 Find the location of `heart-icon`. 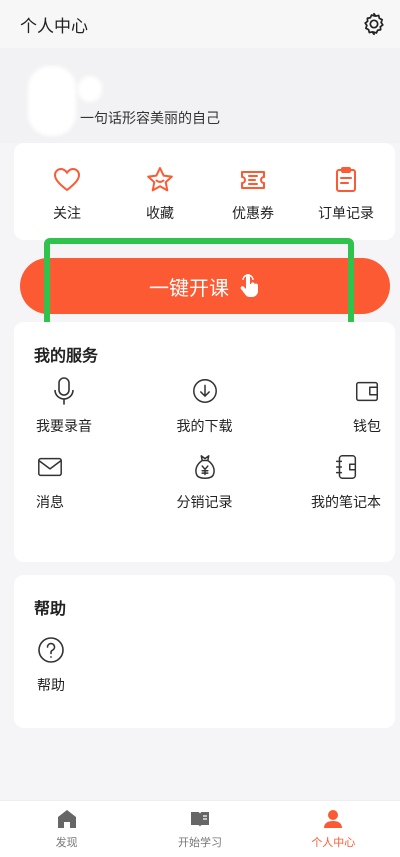

heart-icon is located at coordinates (67, 179).